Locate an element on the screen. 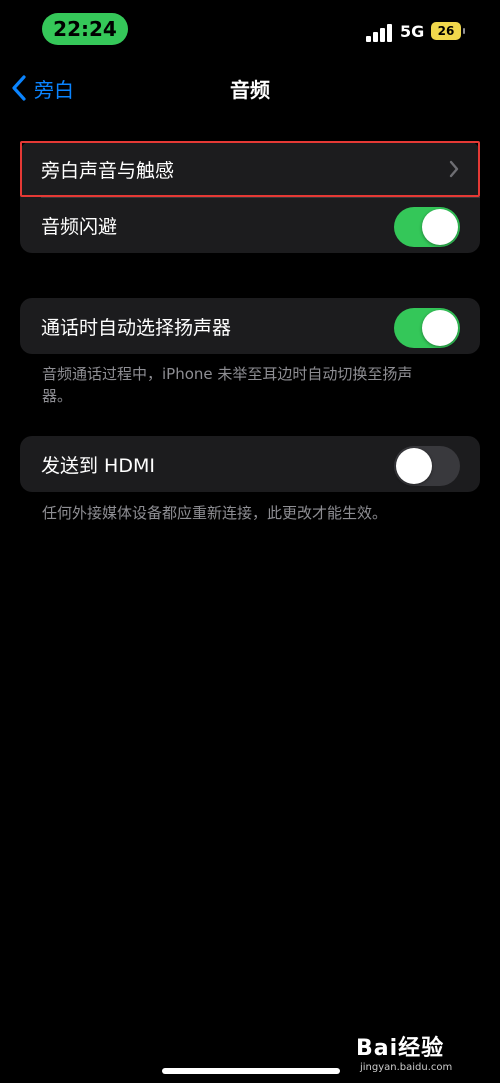 This screenshot has width=500, height=1083. page-title: 音频 is located at coordinates (250, 90).